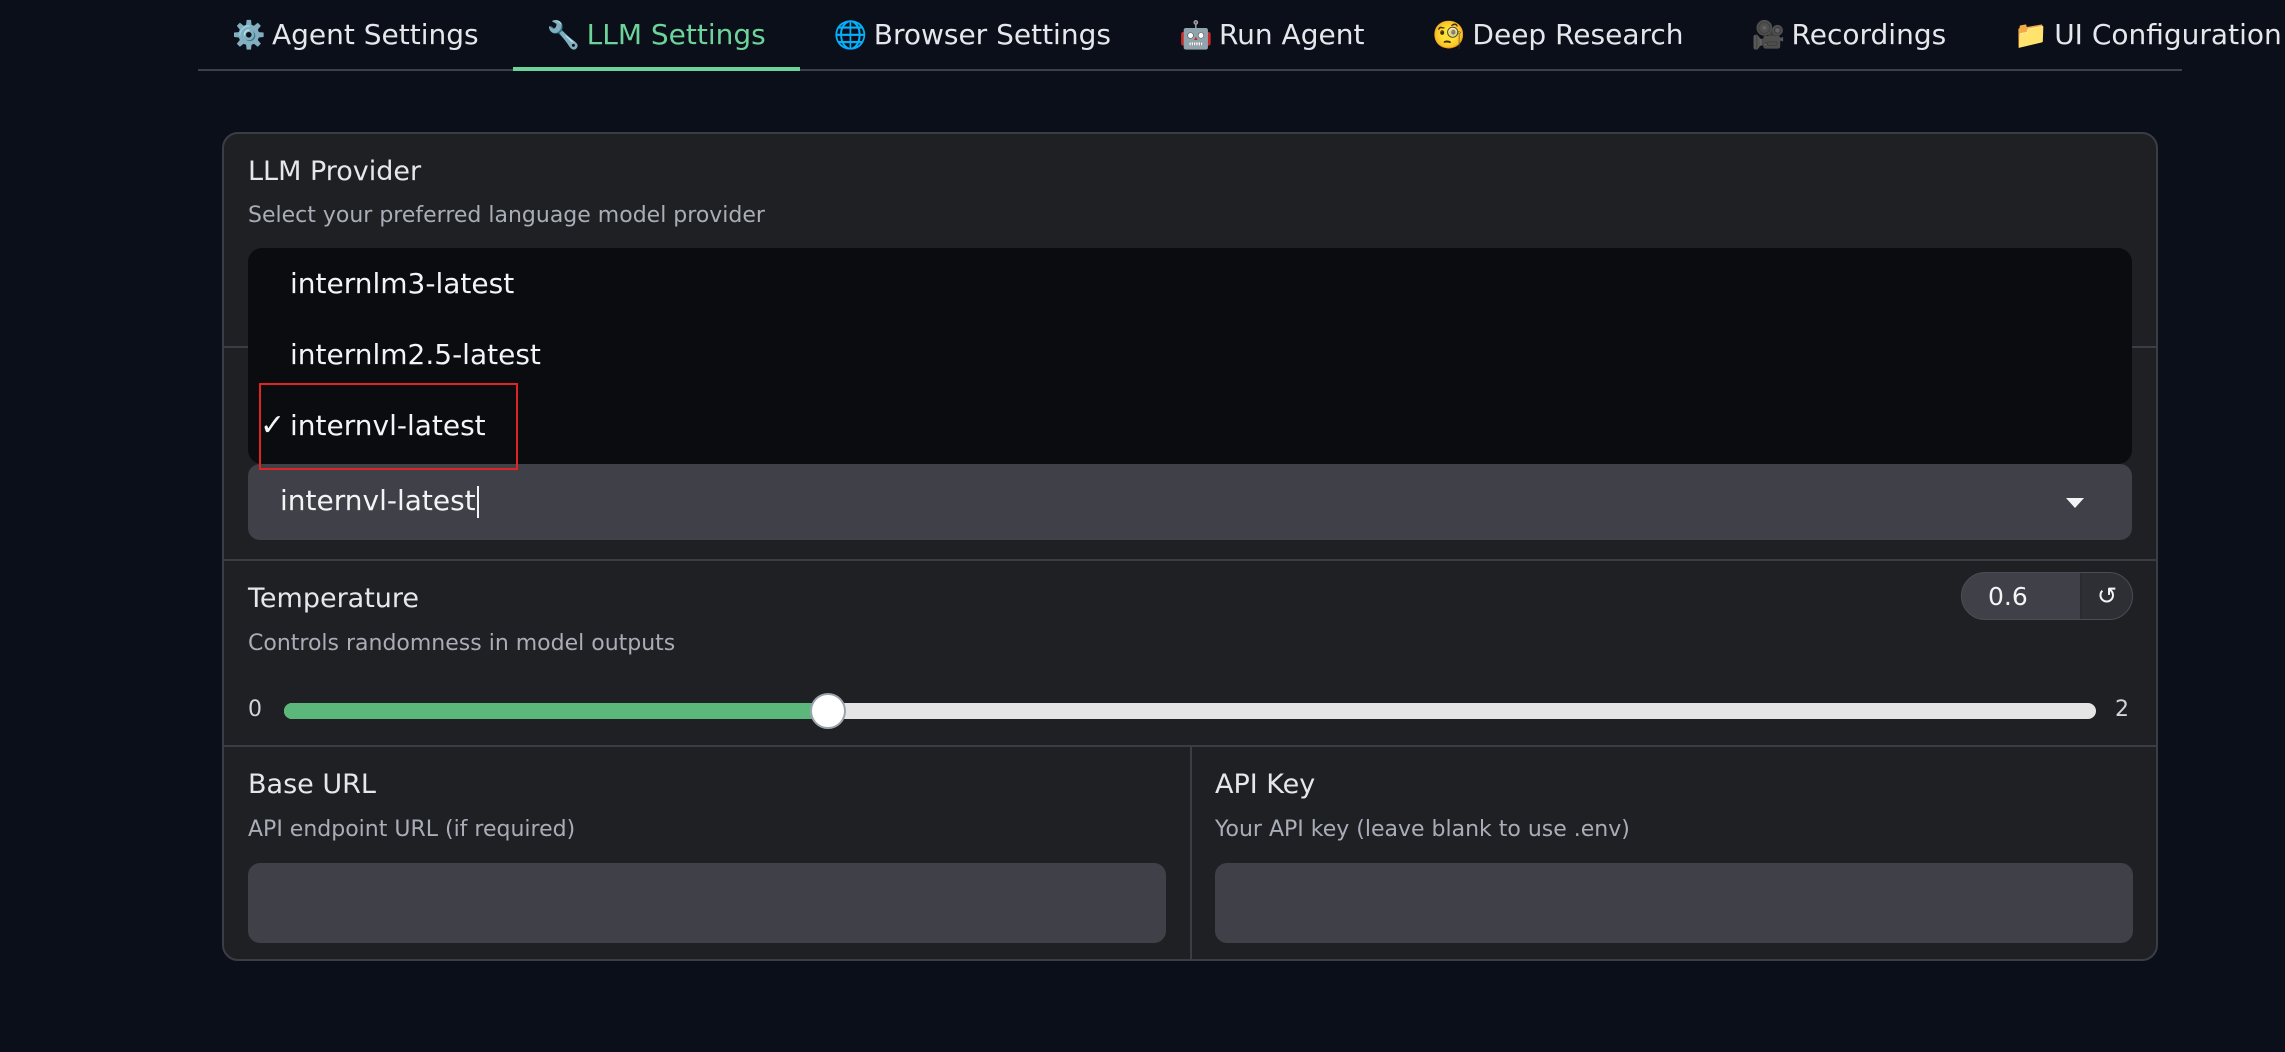 The image size is (2285, 1052). I want to click on tab-deep-research: 🧐 Deep Research, so click(1557, 34).